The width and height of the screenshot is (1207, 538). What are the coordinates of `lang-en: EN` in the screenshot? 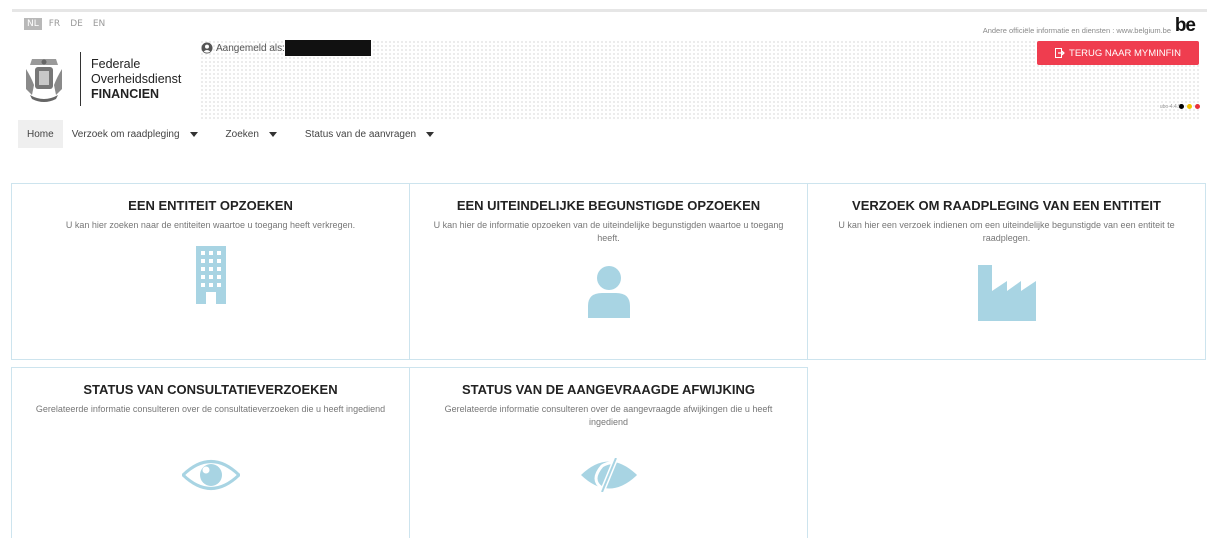 It's located at (99, 24).